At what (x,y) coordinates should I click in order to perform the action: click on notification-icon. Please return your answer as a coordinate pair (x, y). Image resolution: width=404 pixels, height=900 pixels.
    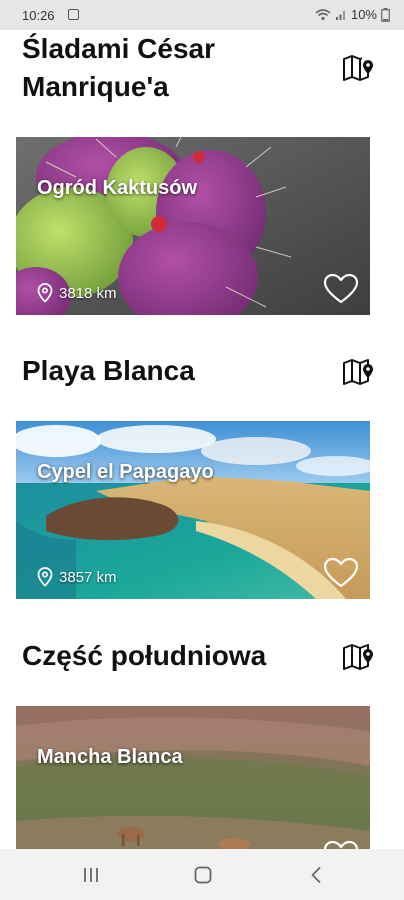
    Looking at the image, I should click on (73, 14).